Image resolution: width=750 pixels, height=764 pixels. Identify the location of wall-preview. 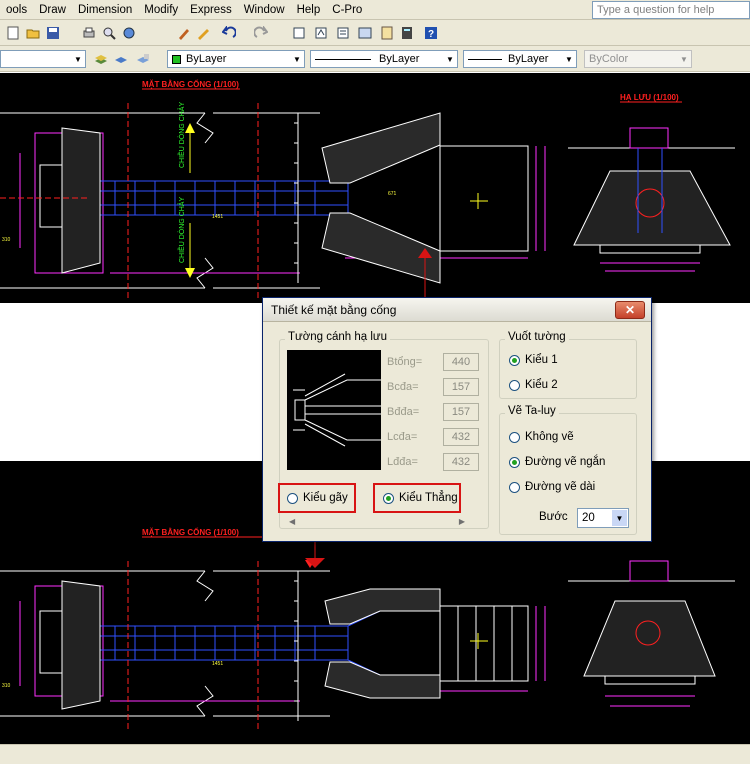
(334, 410).